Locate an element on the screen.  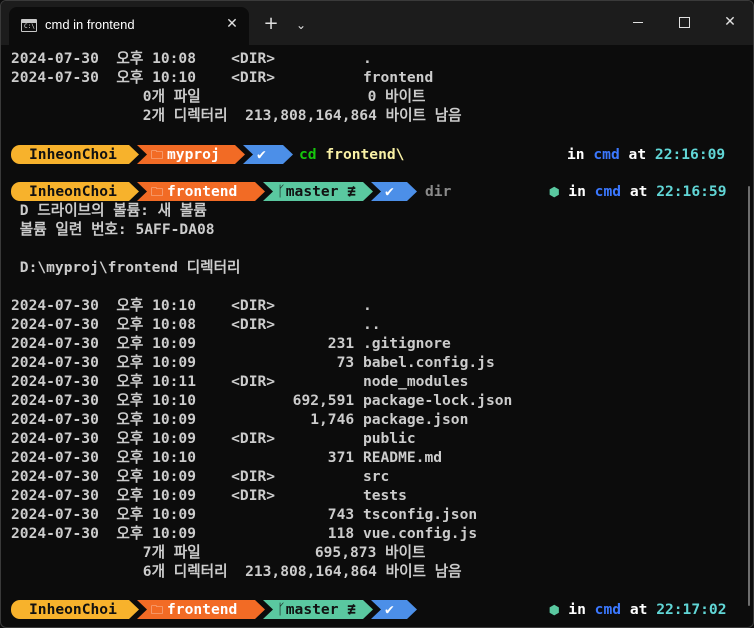
maximize-icon is located at coordinates (684, 22).